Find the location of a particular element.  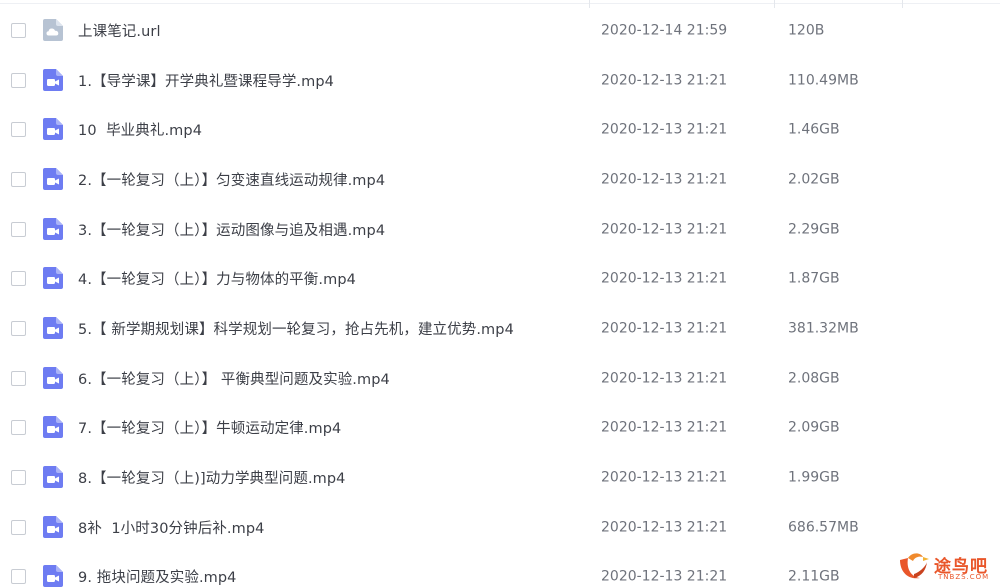

file-name: 8.【一轮复习（上)]动力学典型问题.mp4 is located at coordinates (212, 477).